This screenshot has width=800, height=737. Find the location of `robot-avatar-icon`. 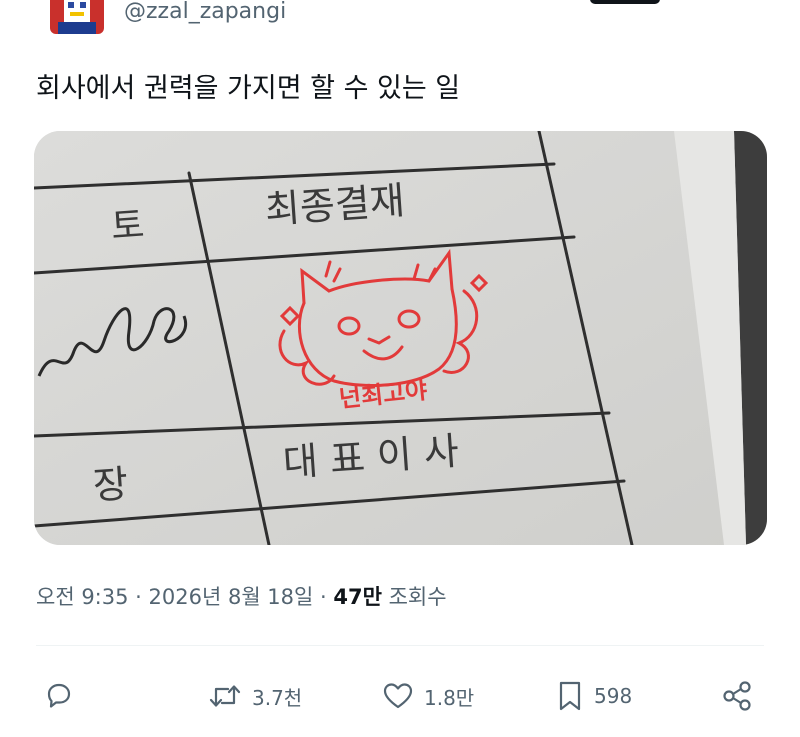

robot-avatar-icon is located at coordinates (77, 17).